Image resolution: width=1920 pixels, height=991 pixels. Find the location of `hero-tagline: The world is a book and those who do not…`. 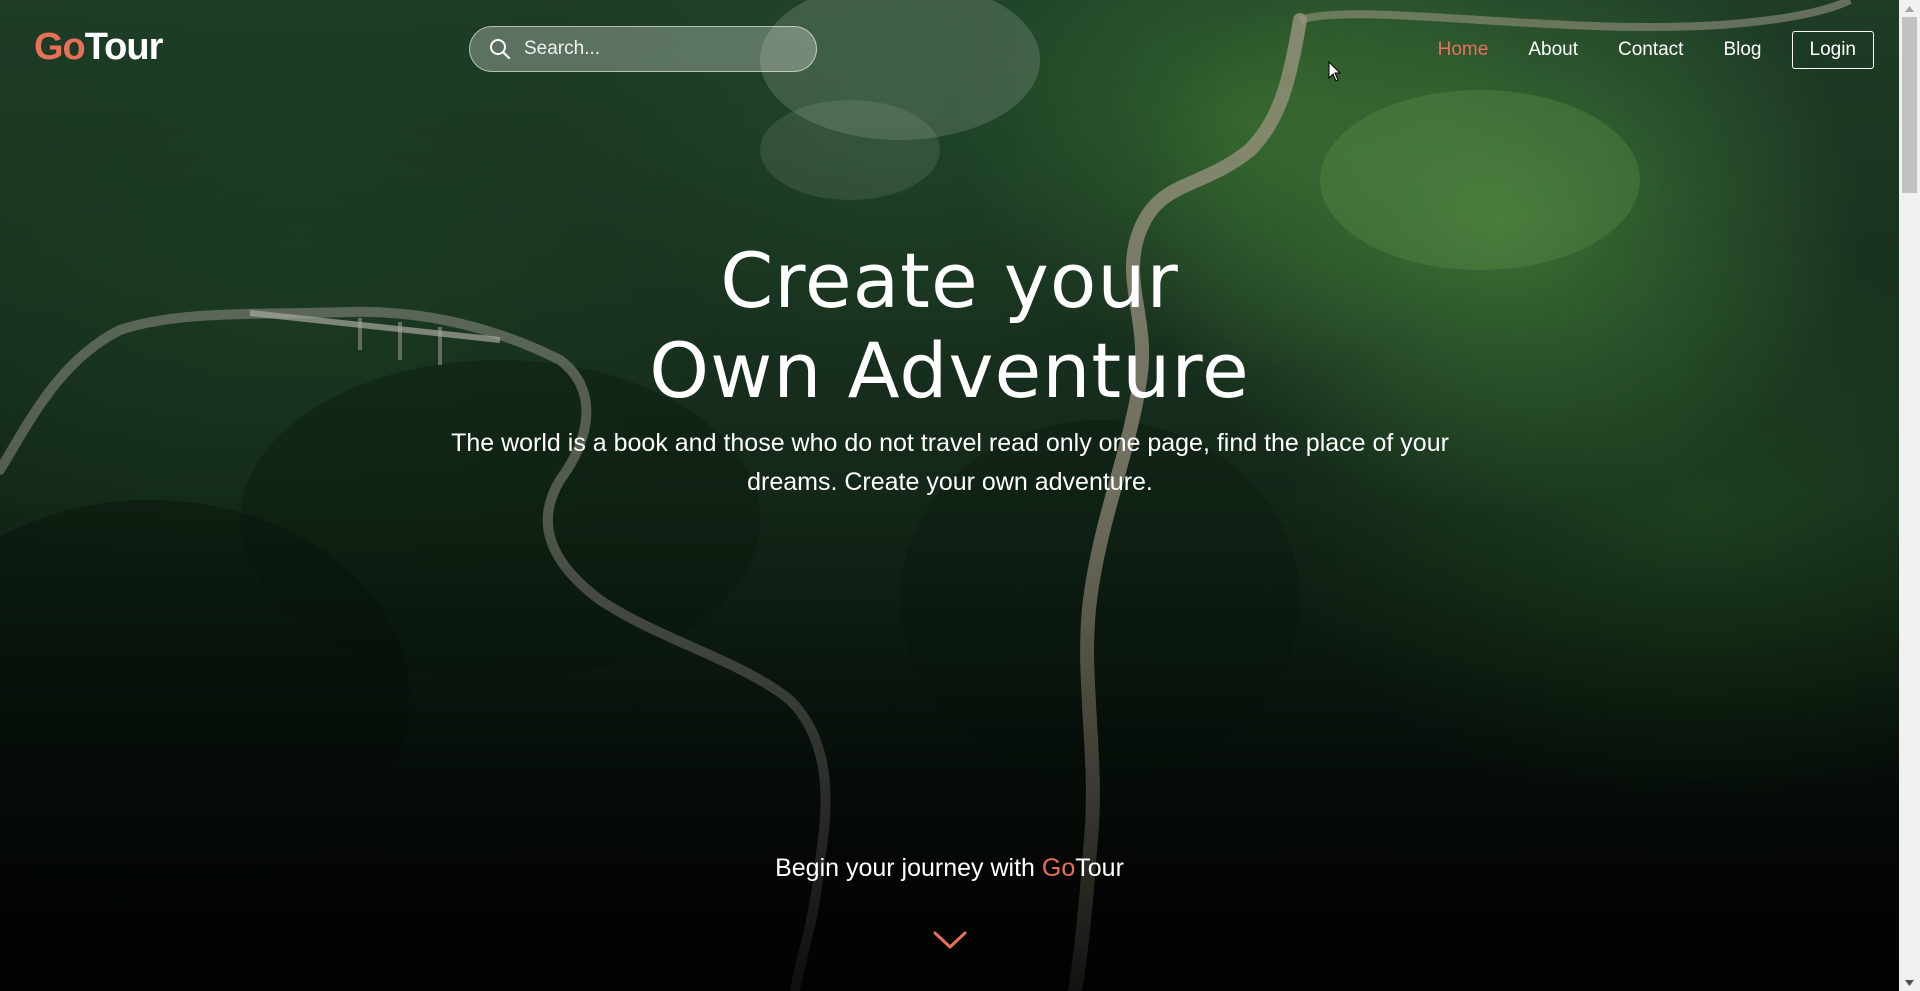

hero-tagline: The world is a book and those who do not… is located at coordinates (950, 462).